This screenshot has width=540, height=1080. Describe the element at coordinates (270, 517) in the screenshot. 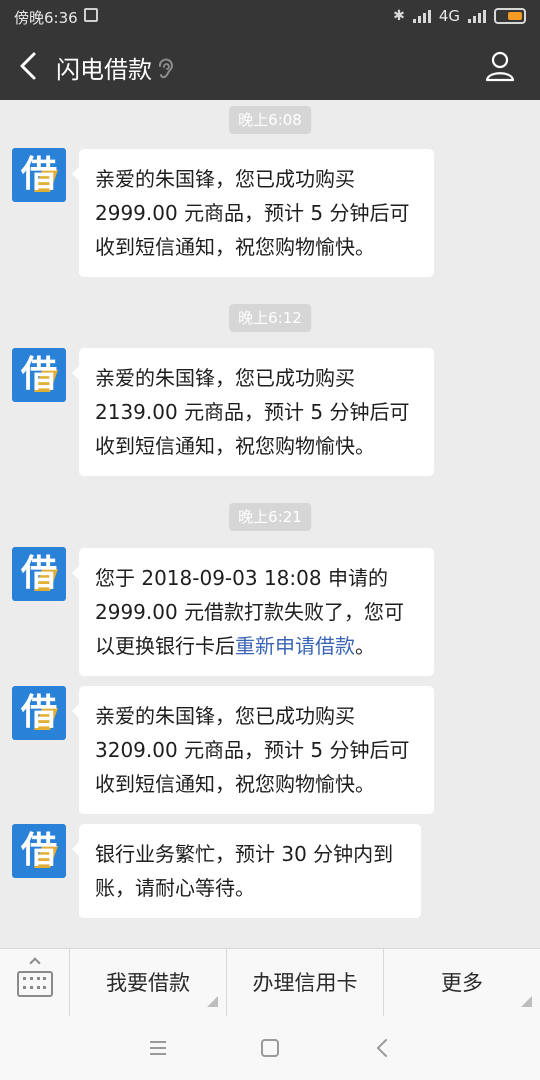

I see `timestamp: 晚上6:21` at that location.